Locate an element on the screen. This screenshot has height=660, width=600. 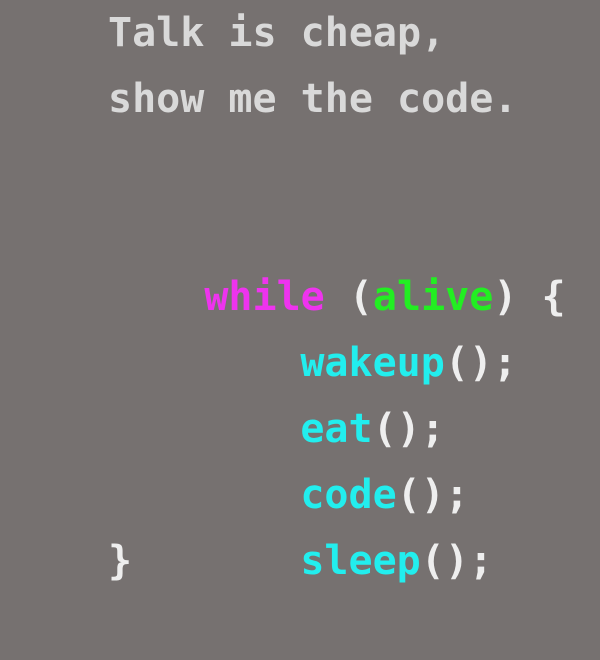
quote-line-2: show me the code. is located at coordinates (313, 99).